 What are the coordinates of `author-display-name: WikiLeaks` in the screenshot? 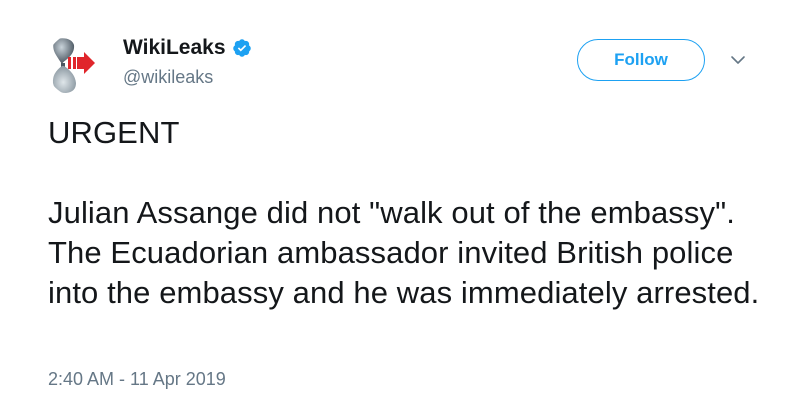 It's located at (174, 48).